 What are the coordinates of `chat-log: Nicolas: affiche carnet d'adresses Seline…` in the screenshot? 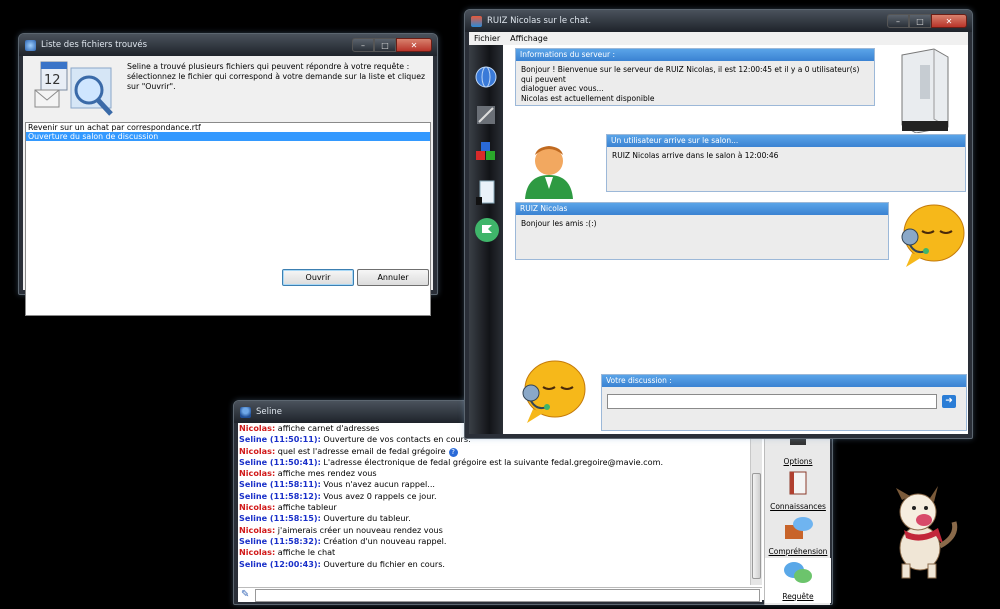 It's located at (494, 504).